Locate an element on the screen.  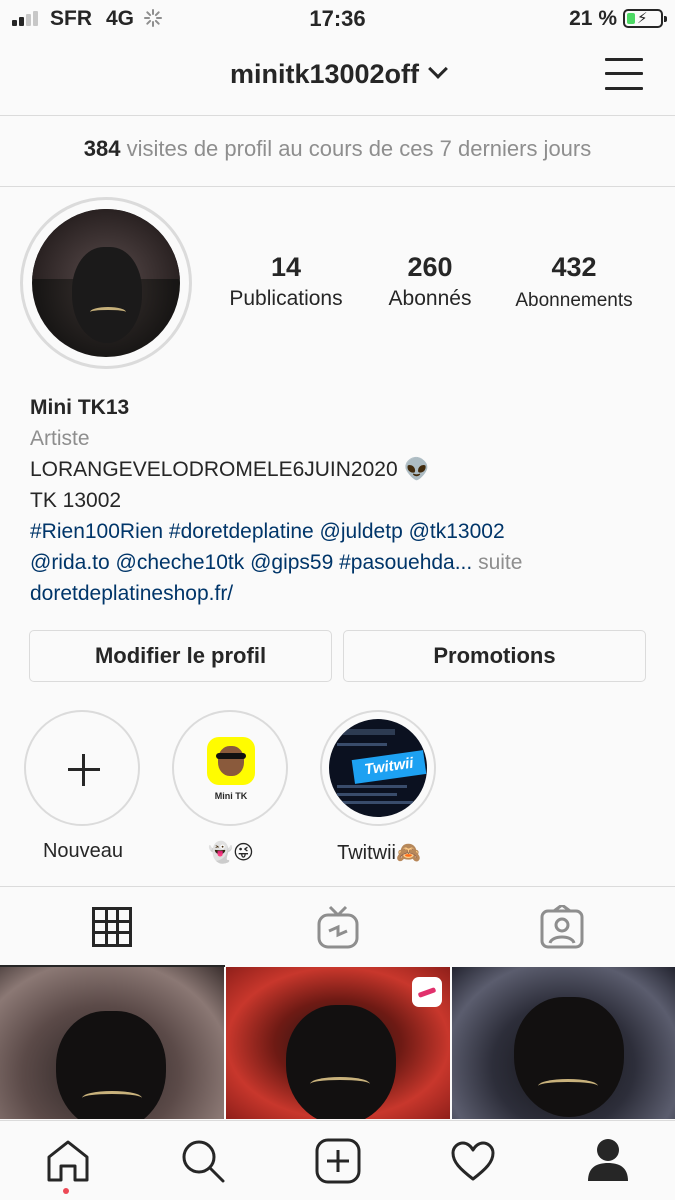
profile-tabs is located at coordinates (337, 926).